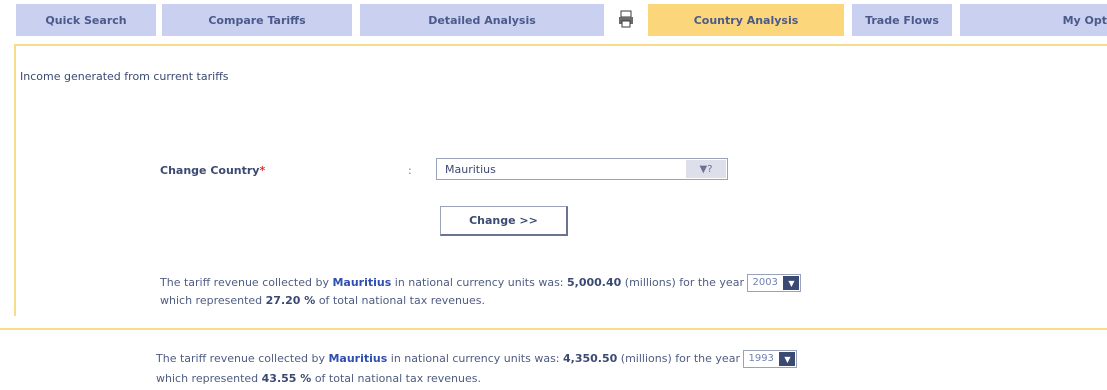 Image resolution: width=1107 pixels, height=390 pixels. What do you see at coordinates (211, 300) in the screenshot?
I see `result1-line2-prefix: which represented` at bounding box center [211, 300].